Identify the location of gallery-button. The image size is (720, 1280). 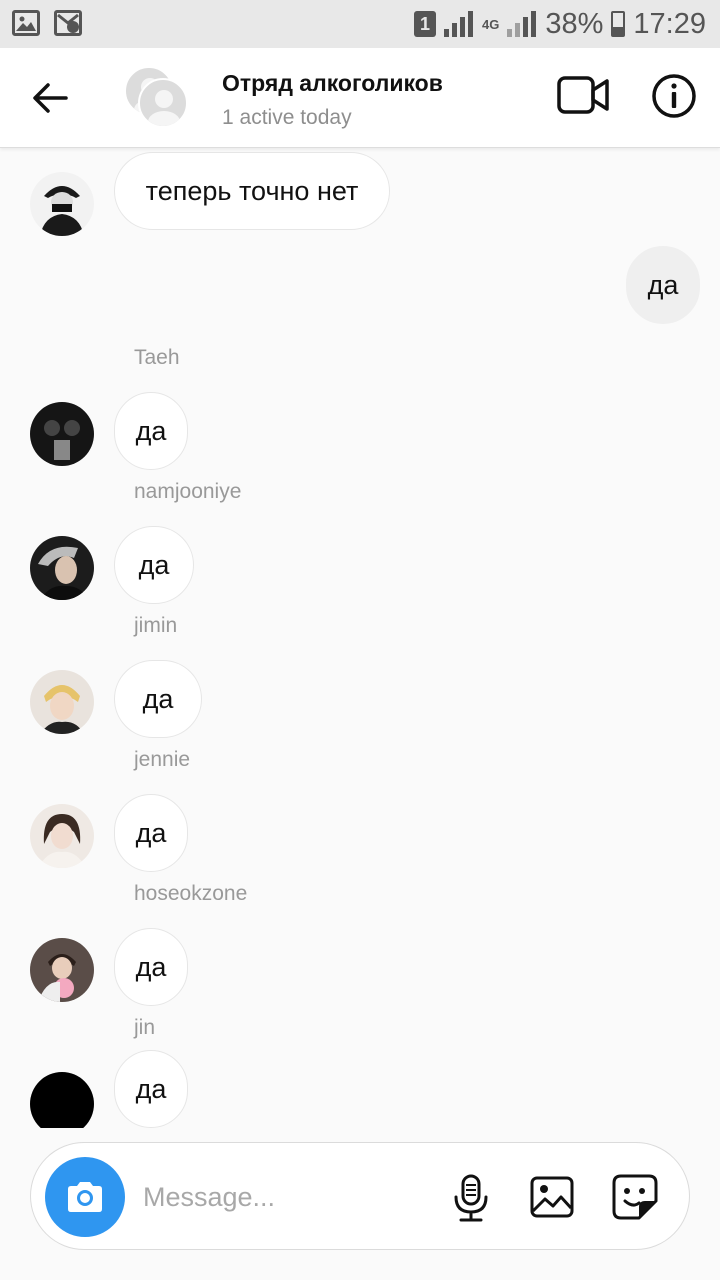
(552, 1197).